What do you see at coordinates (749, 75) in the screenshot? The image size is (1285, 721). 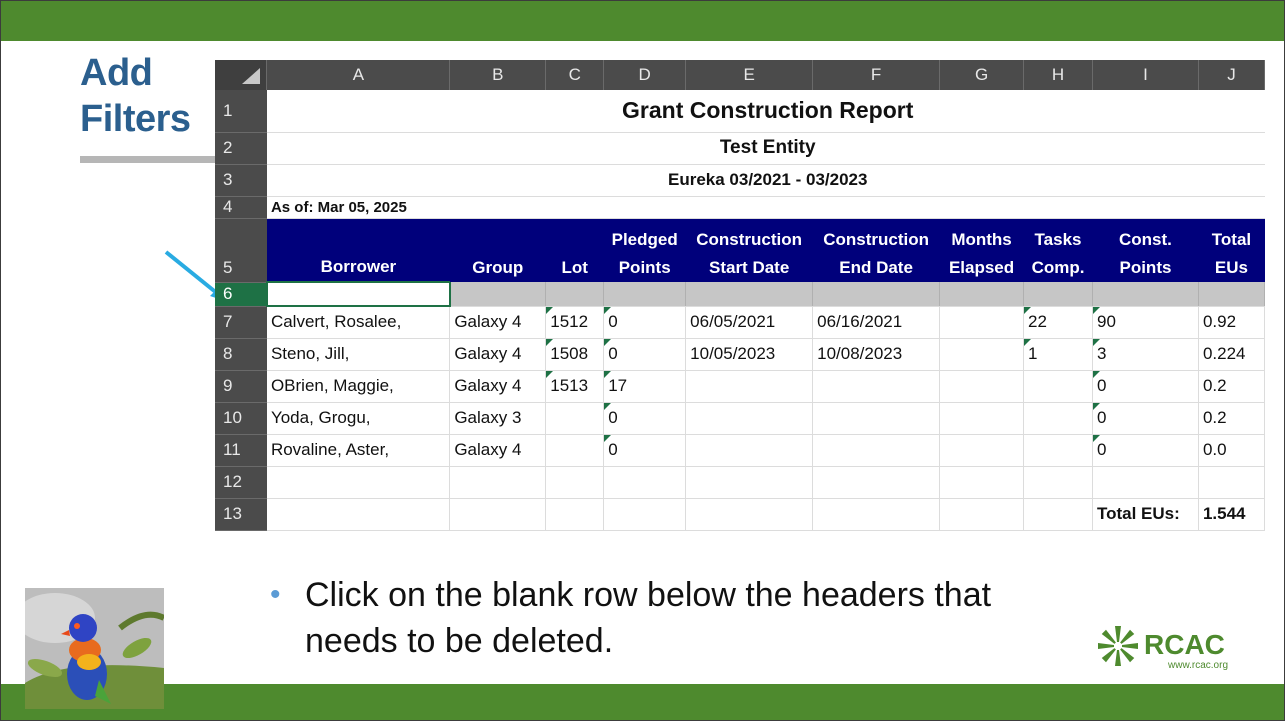 I see `column-header-e: E` at bounding box center [749, 75].